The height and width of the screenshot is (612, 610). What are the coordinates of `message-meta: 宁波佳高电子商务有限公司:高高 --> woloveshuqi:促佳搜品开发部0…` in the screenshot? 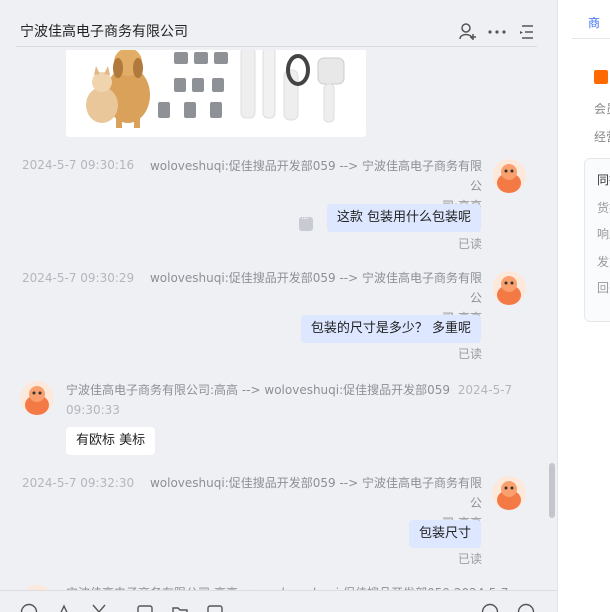 It's located at (296, 400).